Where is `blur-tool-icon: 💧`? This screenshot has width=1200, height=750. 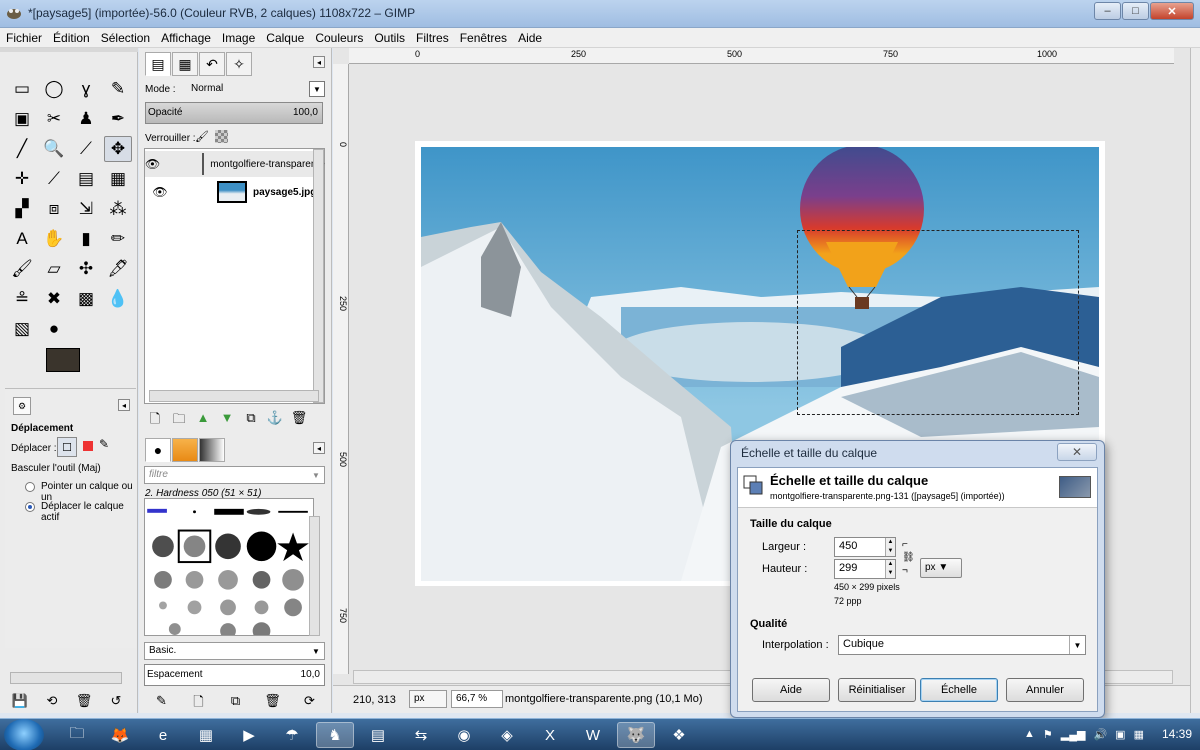
blur-tool-icon: 💧 is located at coordinates (118, 299).